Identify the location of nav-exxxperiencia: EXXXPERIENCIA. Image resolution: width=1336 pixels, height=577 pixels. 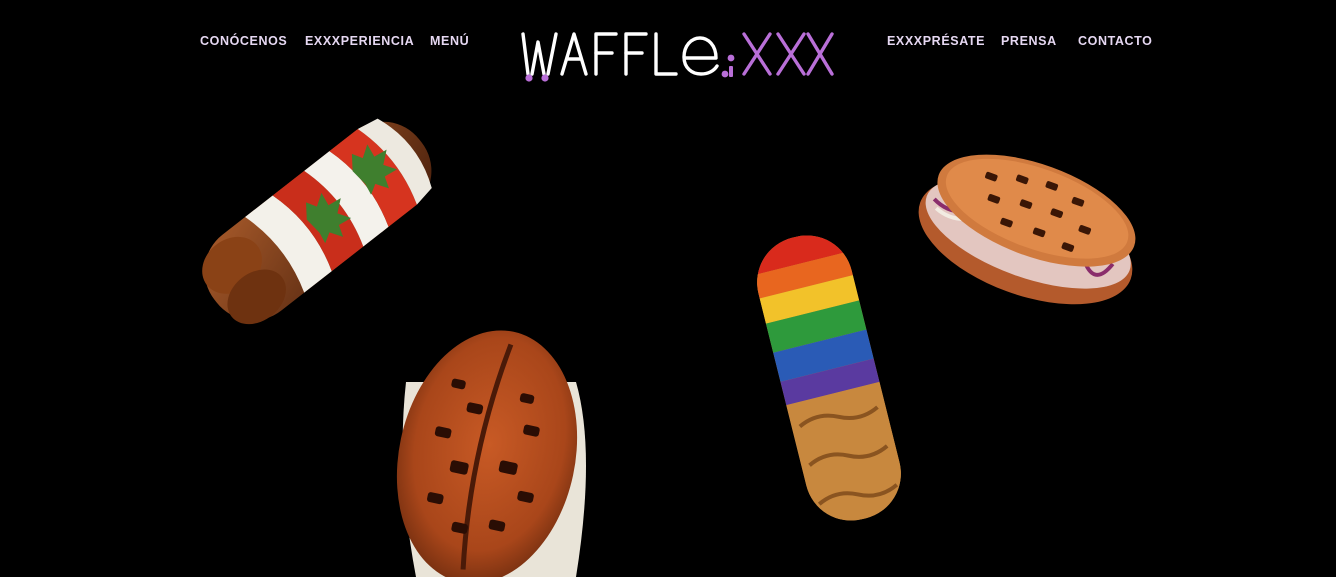
(359, 41).